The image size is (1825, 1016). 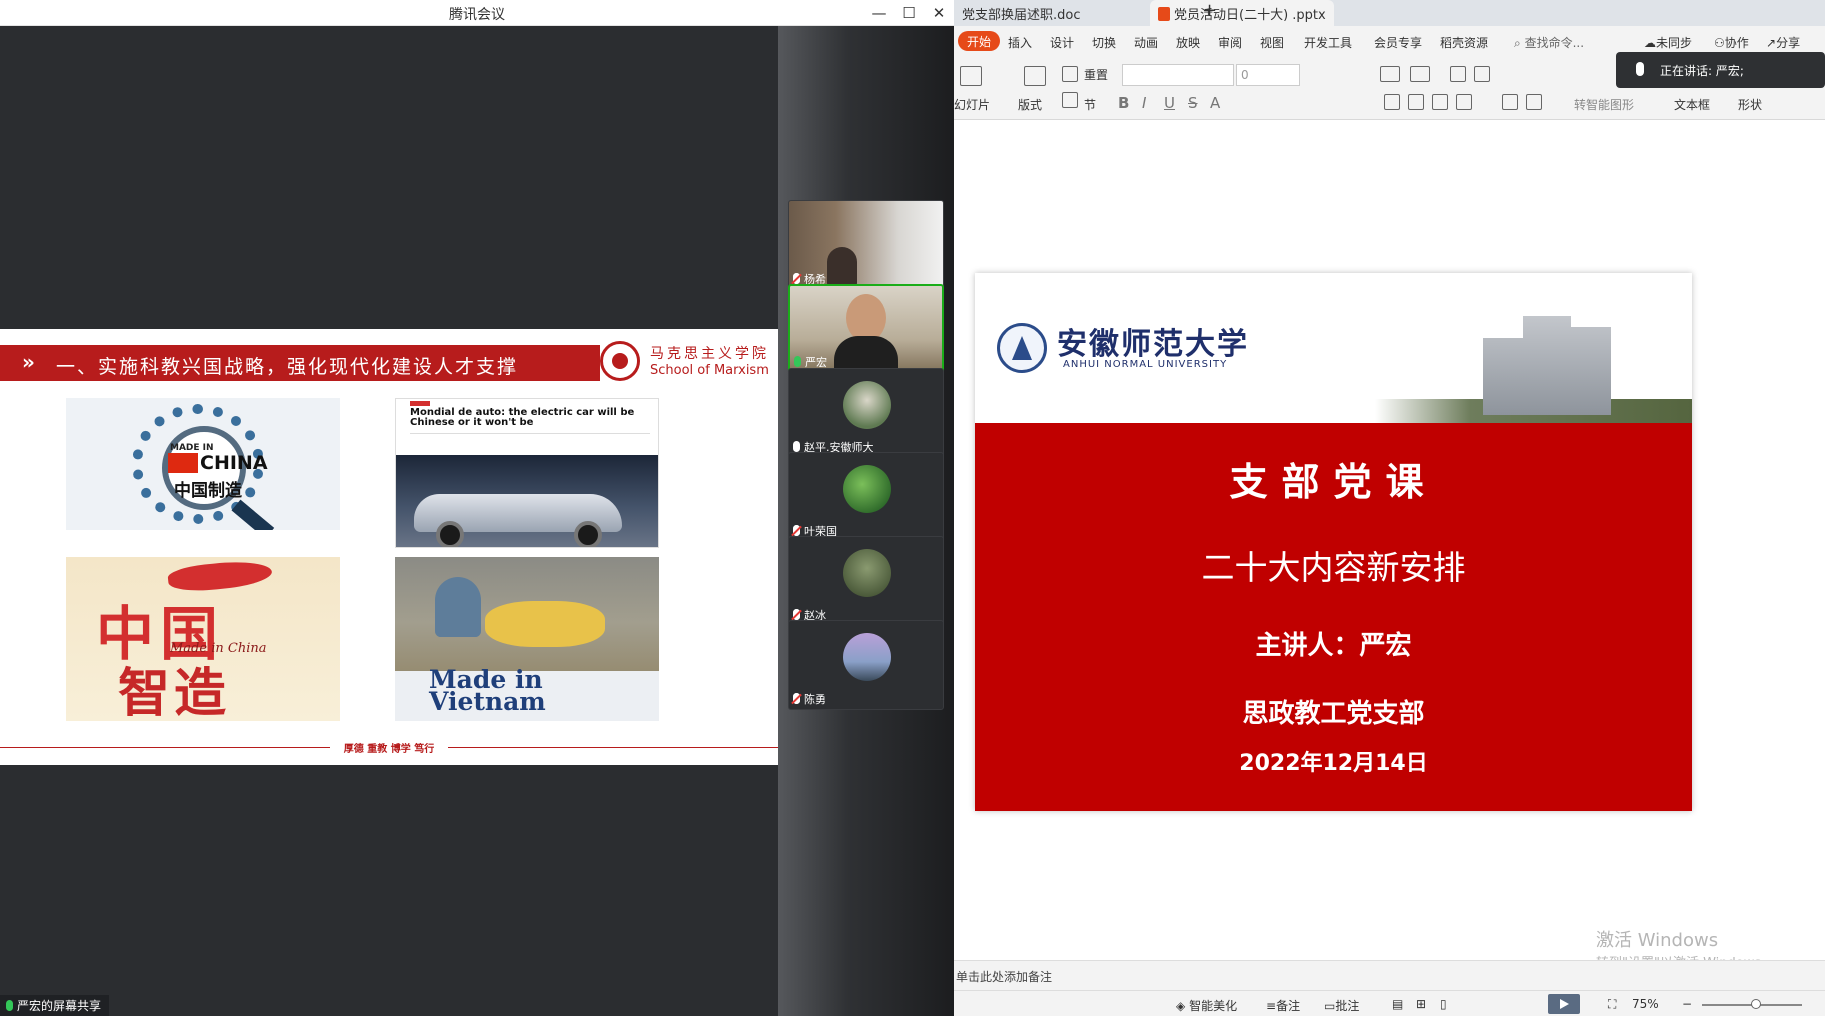 I want to click on zoom-out-button: −, so click(x=1687, y=1004).